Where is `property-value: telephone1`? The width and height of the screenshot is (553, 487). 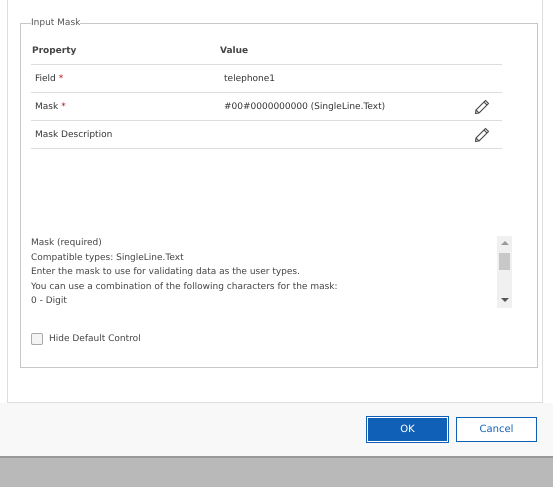 property-value: telephone1 is located at coordinates (249, 79).